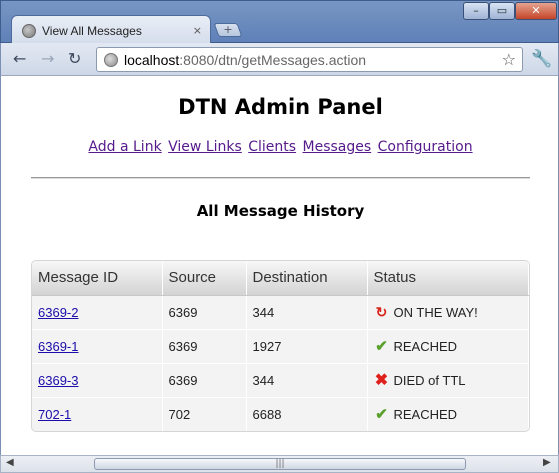  What do you see at coordinates (74, 59) in the screenshot?
I see `reload-icon: ↻` at bounding box center [74, 59].